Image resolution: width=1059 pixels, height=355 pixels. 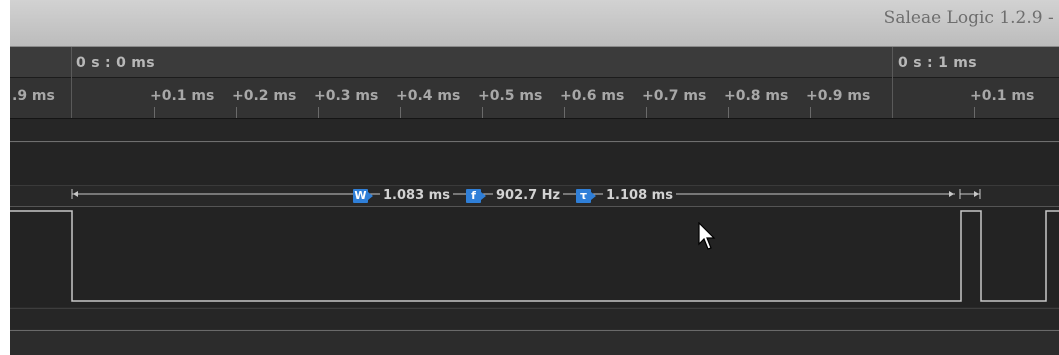 What do you see at coordinates (592, 96) in the screenshot?
I see `minor-time-label: +0.6 ms` at bounding box center [592, 96].